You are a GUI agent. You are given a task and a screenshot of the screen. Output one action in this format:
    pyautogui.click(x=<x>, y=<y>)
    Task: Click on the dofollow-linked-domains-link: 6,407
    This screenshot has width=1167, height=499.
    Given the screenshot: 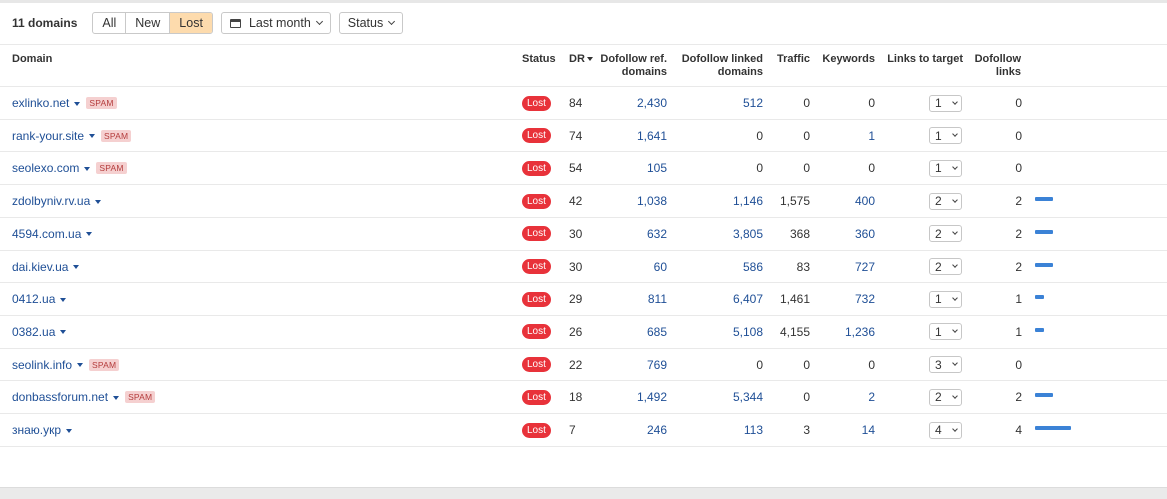 What is the action you would take?
    pyautogui.click(x=748, y=299)
    